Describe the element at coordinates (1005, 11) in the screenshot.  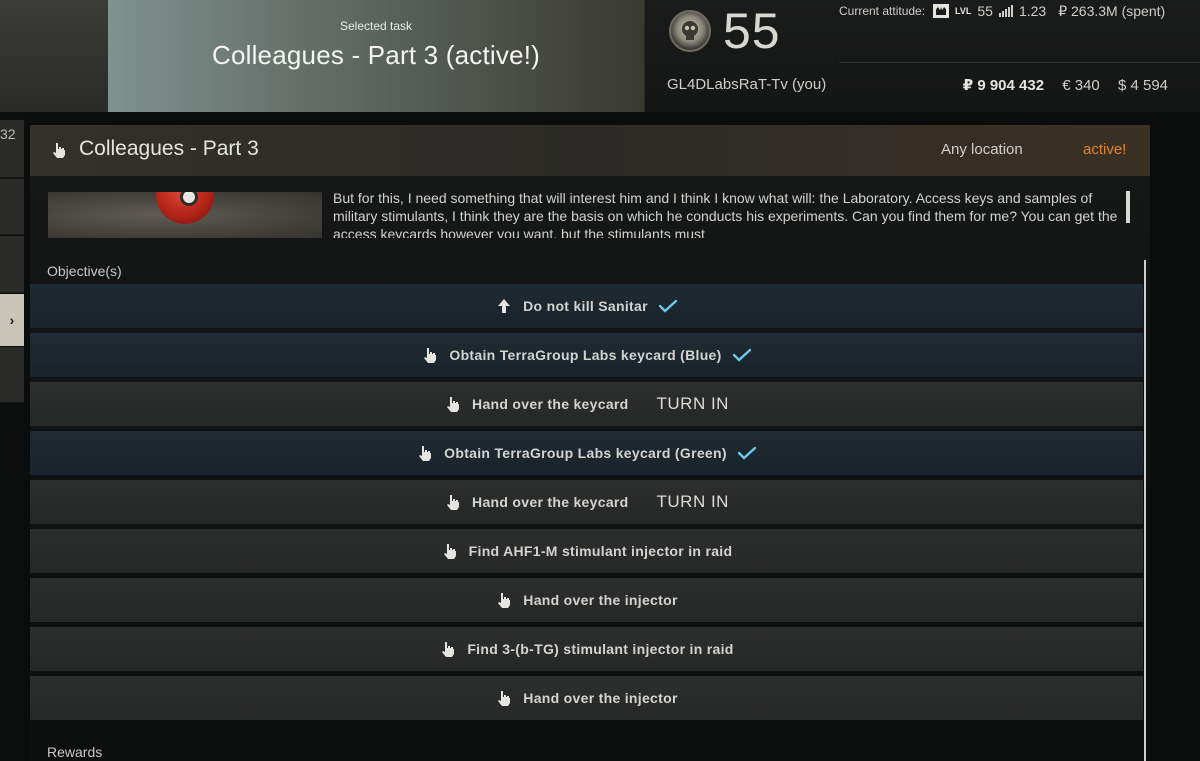
I see `standing-bars-icon` at that location.